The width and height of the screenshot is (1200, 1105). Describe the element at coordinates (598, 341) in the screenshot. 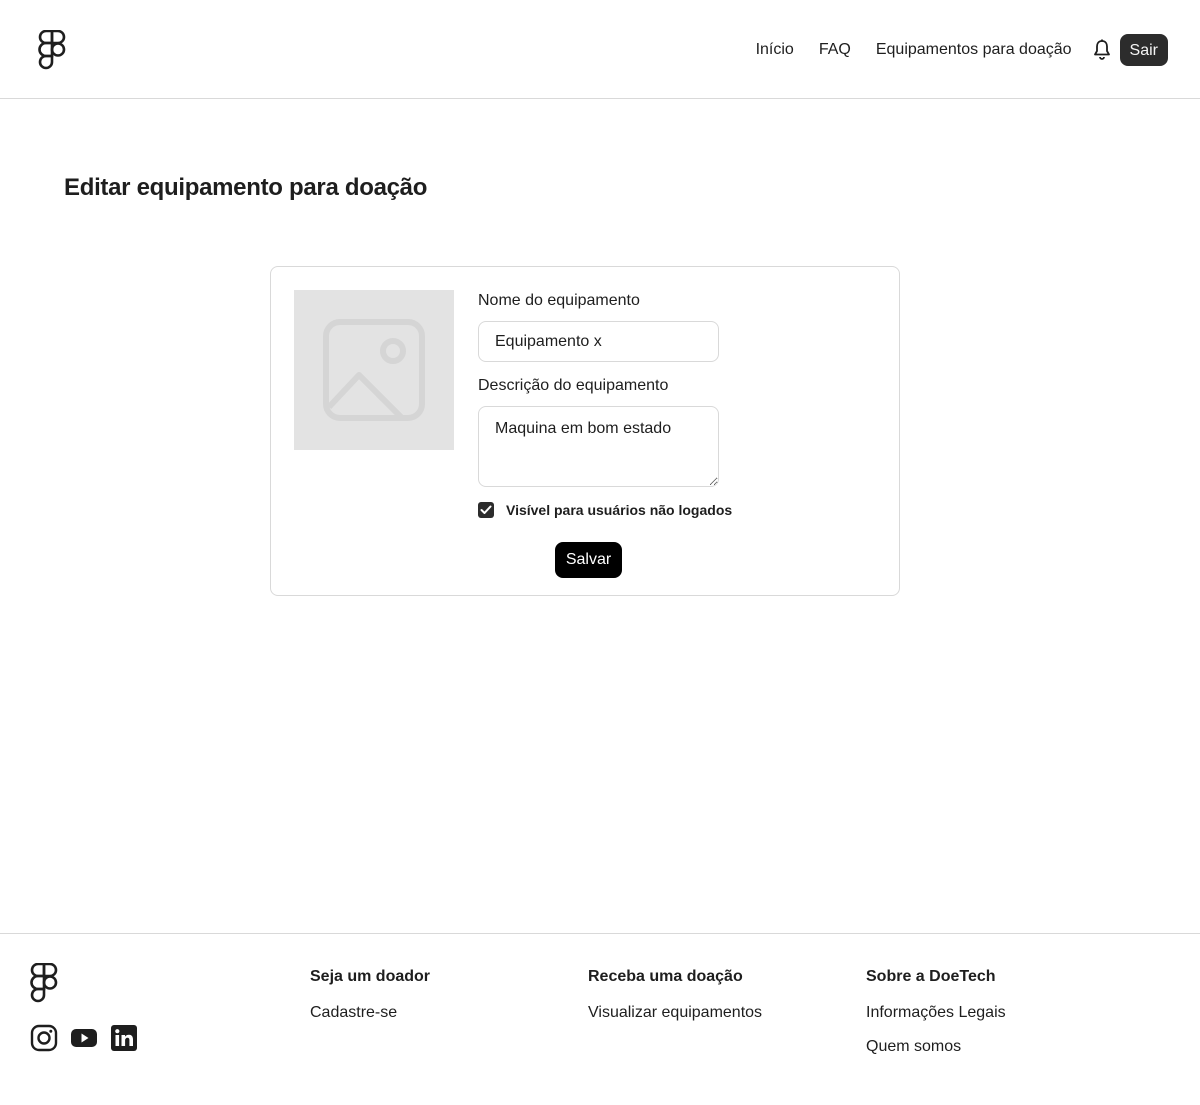

I see `equipment-name-input` at that location.